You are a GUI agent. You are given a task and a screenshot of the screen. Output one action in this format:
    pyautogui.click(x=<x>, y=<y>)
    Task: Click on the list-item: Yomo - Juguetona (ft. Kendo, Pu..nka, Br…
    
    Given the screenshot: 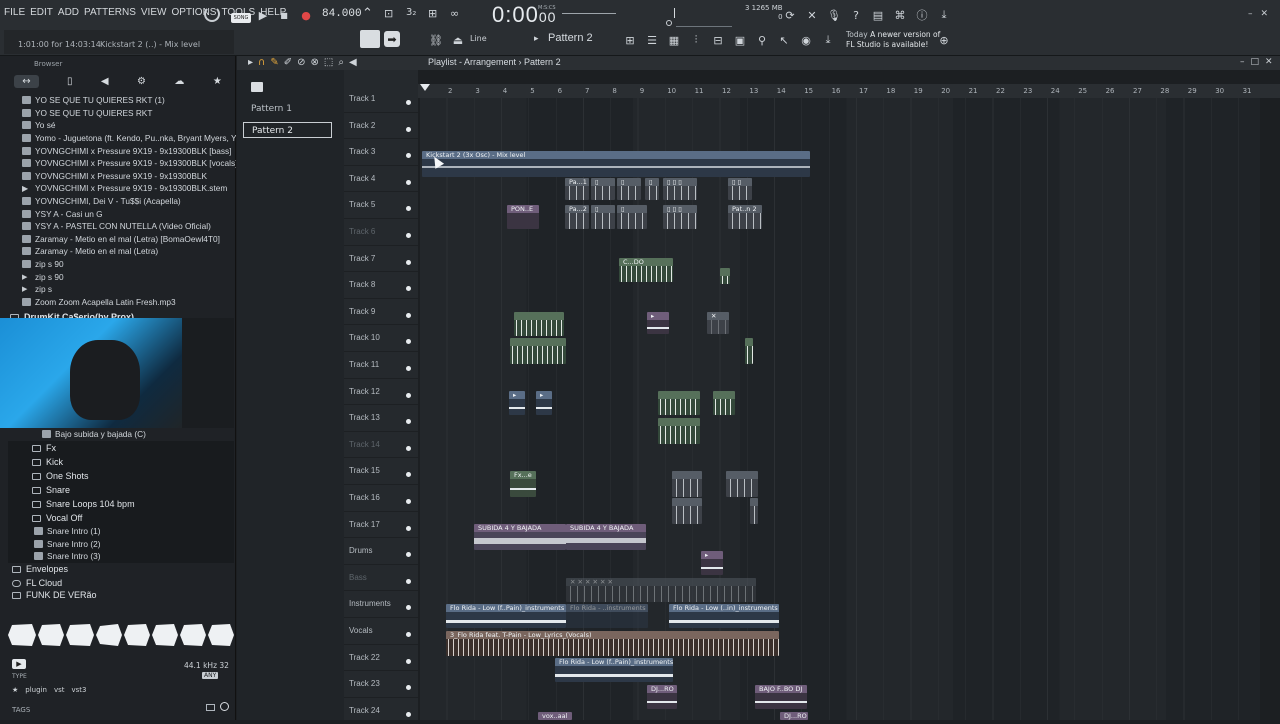 What is the action you would take?
    pyautogui.click(x=118, y=138)
    